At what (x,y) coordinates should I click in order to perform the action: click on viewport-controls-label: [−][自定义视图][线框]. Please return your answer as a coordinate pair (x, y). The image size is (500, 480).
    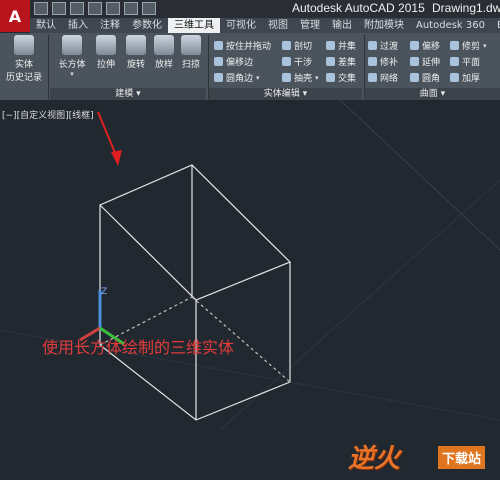
    Looking at the image, I should click on (48, 114).